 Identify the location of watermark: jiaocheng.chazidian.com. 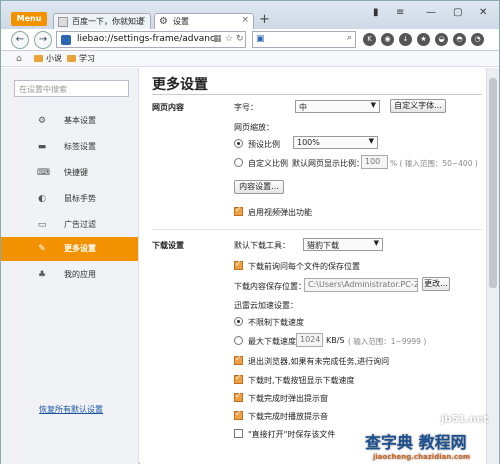
(422, 457).